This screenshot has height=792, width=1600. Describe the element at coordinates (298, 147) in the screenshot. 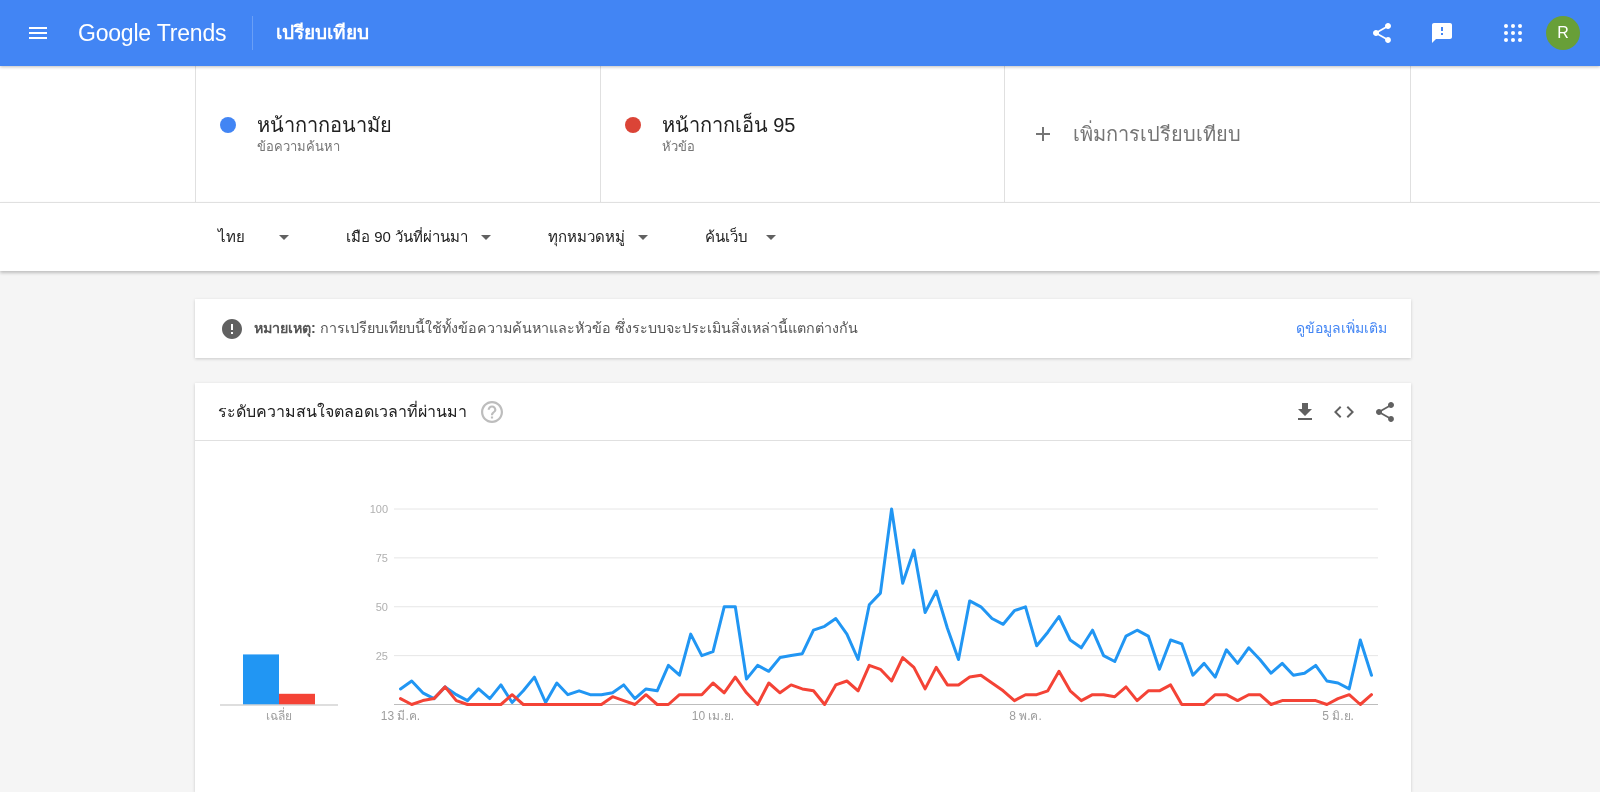

I see `term-type: ข้อความค้นหา` at that location.